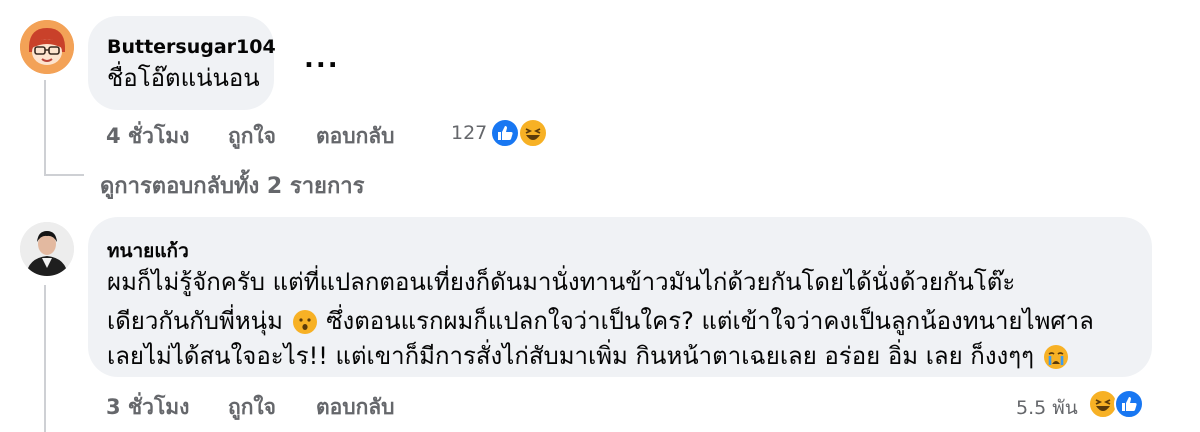 This screenshot has width=1200, height=432. What do you see at coordinates (195, 321) in the screenshot?
I see `comment-text-segment: เดียวกันกับพี่หนุ่ม` at bounding box center [195, 321].